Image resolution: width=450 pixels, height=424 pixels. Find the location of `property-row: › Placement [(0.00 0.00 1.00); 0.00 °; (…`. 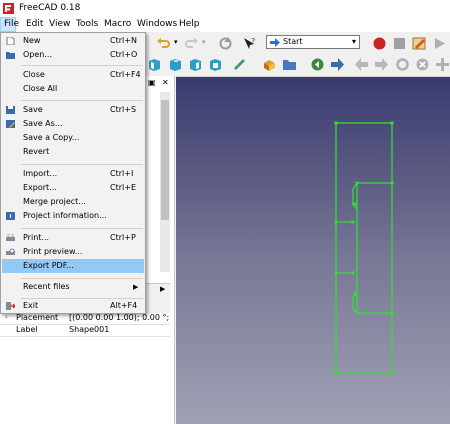

property-row: › Placement [(0.00 0.00 1.00); 0.00 °; (… is located at coordinates (85, 319).